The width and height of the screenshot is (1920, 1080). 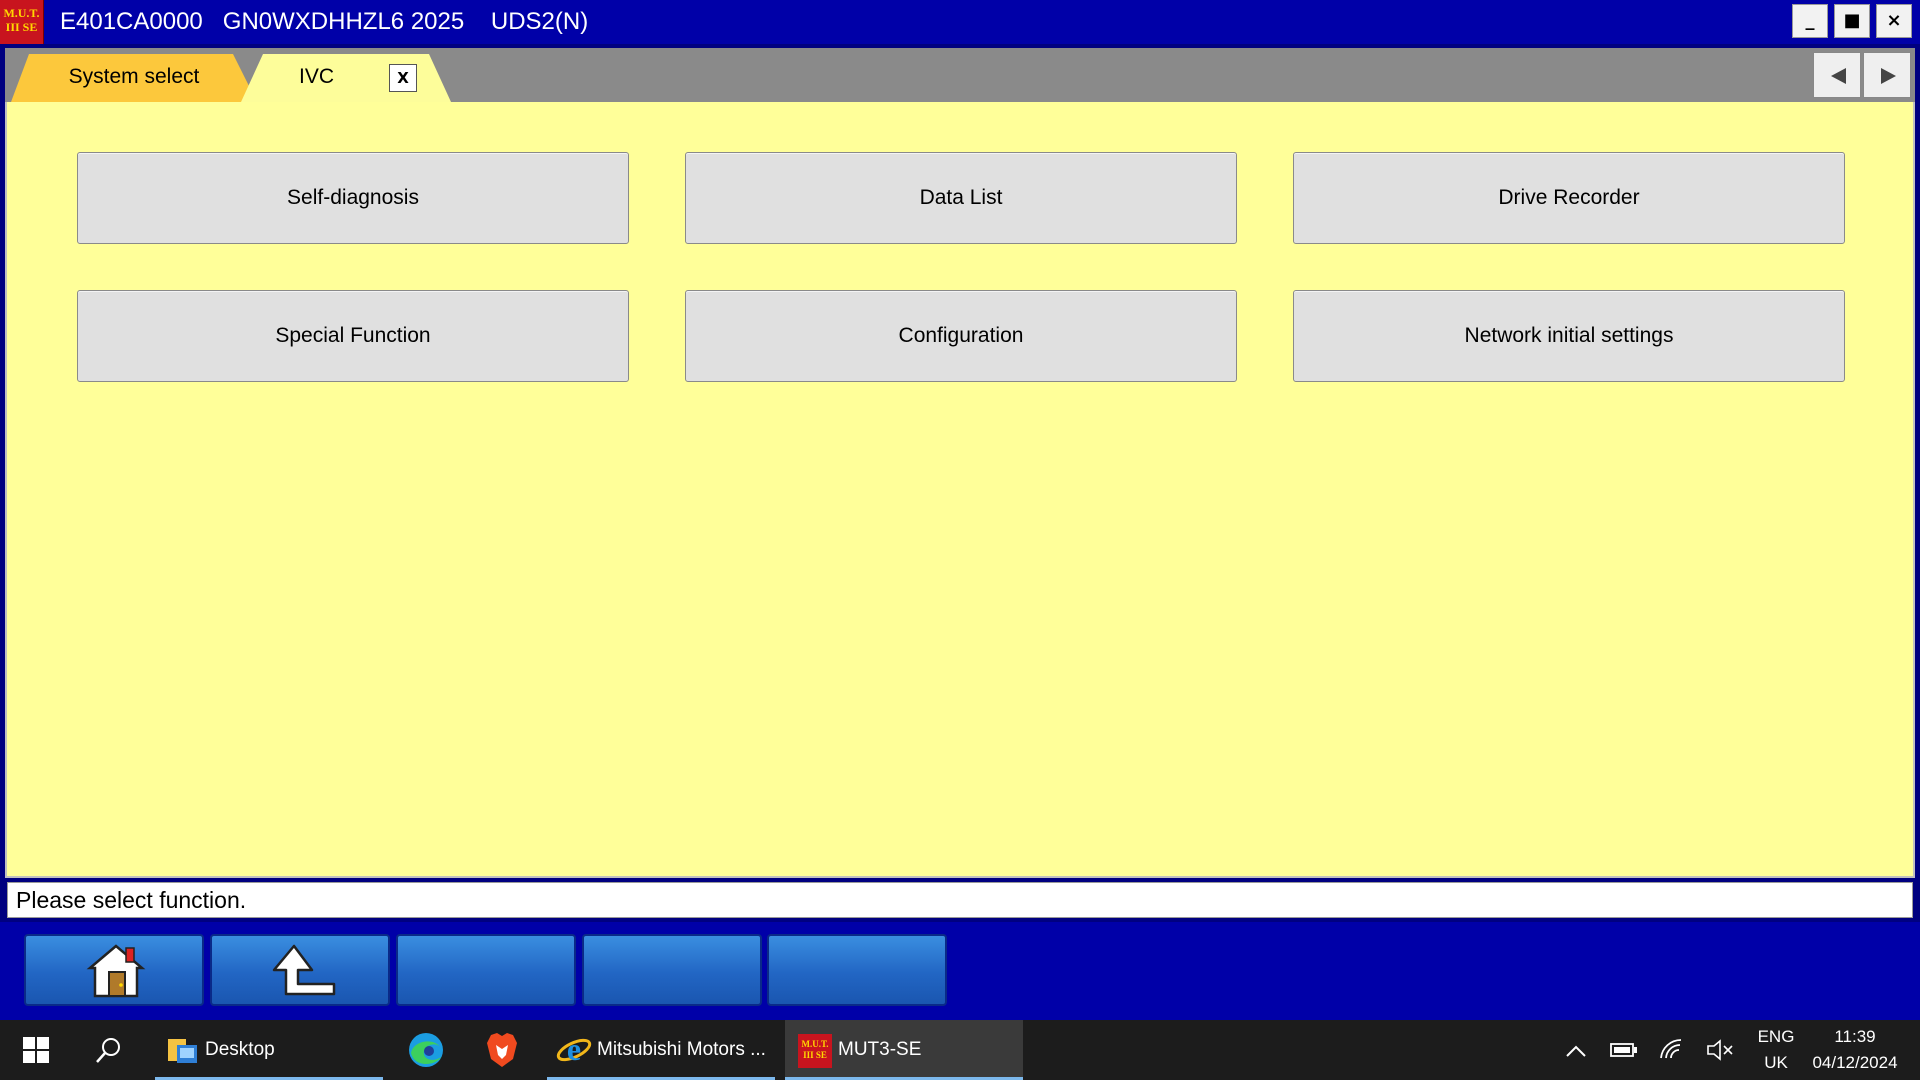 What do you see at coordinates (317, 76) in the screenshot?
I see `tab-label: IVC` at bounding box center [317, 76].